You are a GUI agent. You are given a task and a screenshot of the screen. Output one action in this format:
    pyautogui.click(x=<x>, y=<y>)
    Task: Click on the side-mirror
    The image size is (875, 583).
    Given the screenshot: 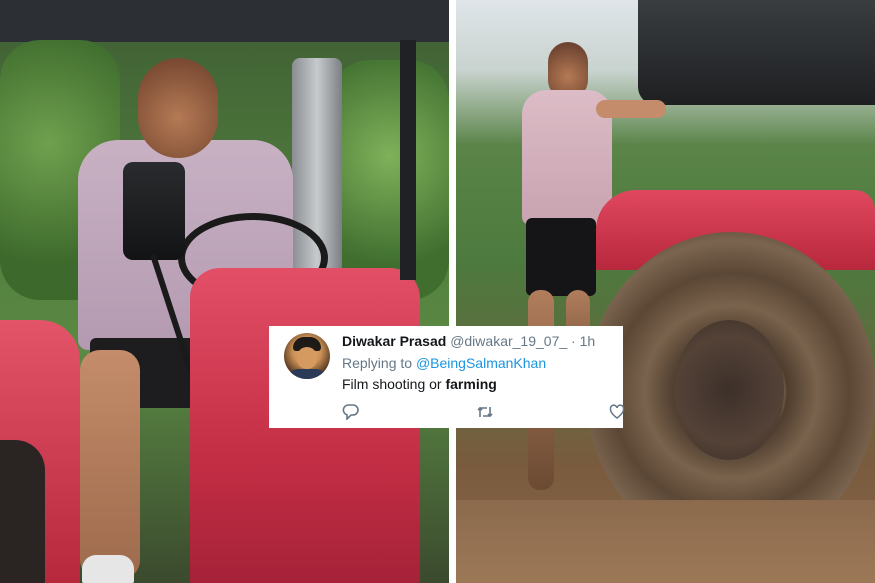 What is the action you would take?
    pyautogui.click(x=154, y=211)
    